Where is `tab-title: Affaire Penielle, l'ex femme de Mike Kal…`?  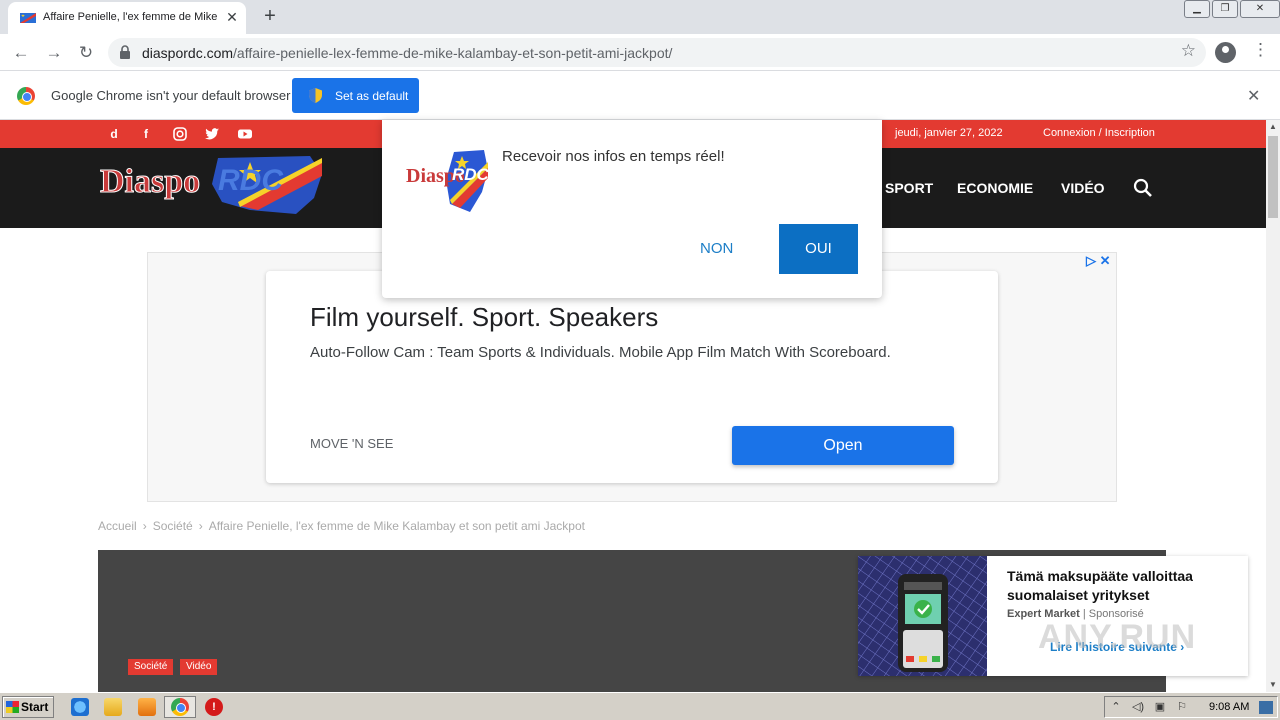 tab-title: Affaire Penielle, l'ex femme de Mike Kal… is located at coordinates (130, 17).